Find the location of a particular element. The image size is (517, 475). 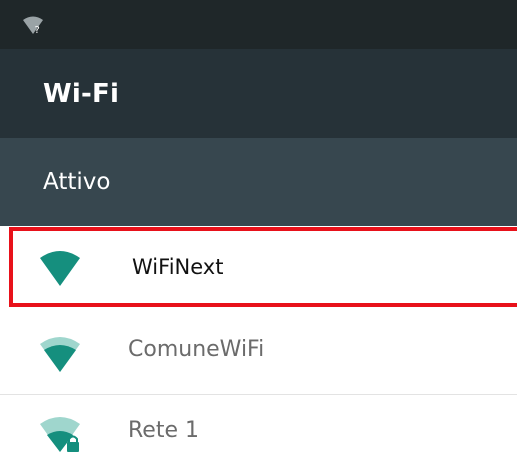

network-name: WiFiNext is located at coordinates (178, 267).